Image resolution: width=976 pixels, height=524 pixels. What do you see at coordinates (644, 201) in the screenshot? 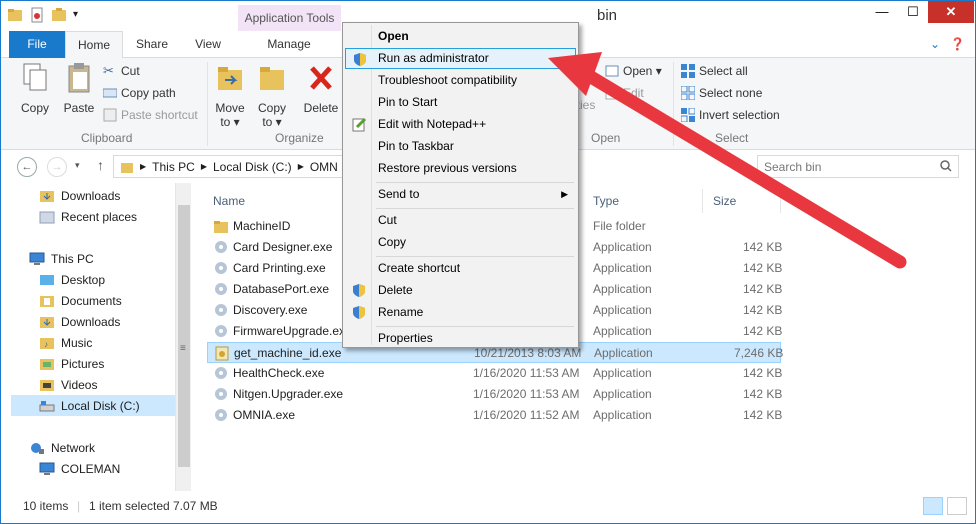
I see `column-header-type: Type` at bounding box center [644, 201].